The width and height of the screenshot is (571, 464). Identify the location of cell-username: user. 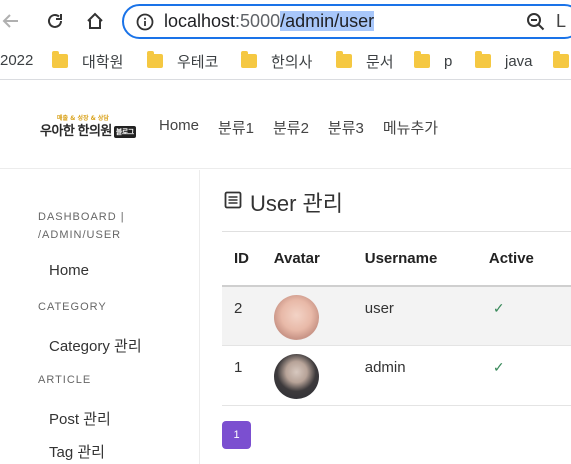
(426, 315).